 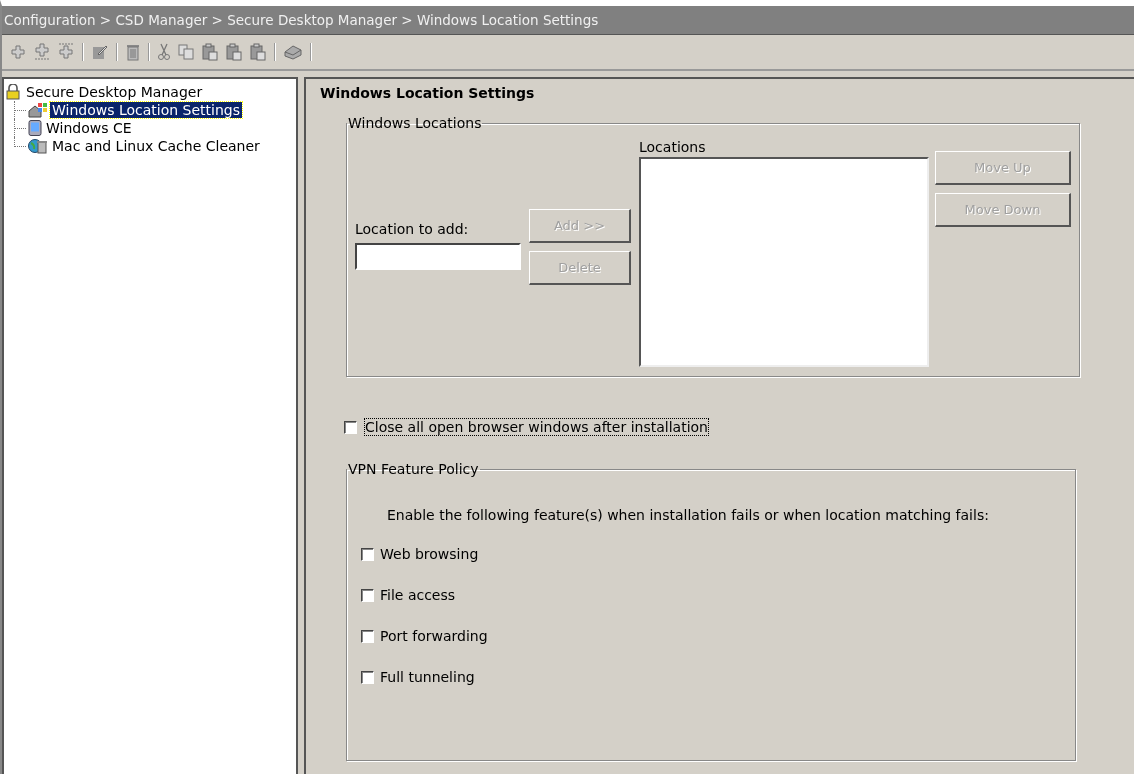 I want to click on breadcrumb: Configuration > CSD Manager > Secure Desktop Manager > Windows Location Settings, so click(x=301, y=20).